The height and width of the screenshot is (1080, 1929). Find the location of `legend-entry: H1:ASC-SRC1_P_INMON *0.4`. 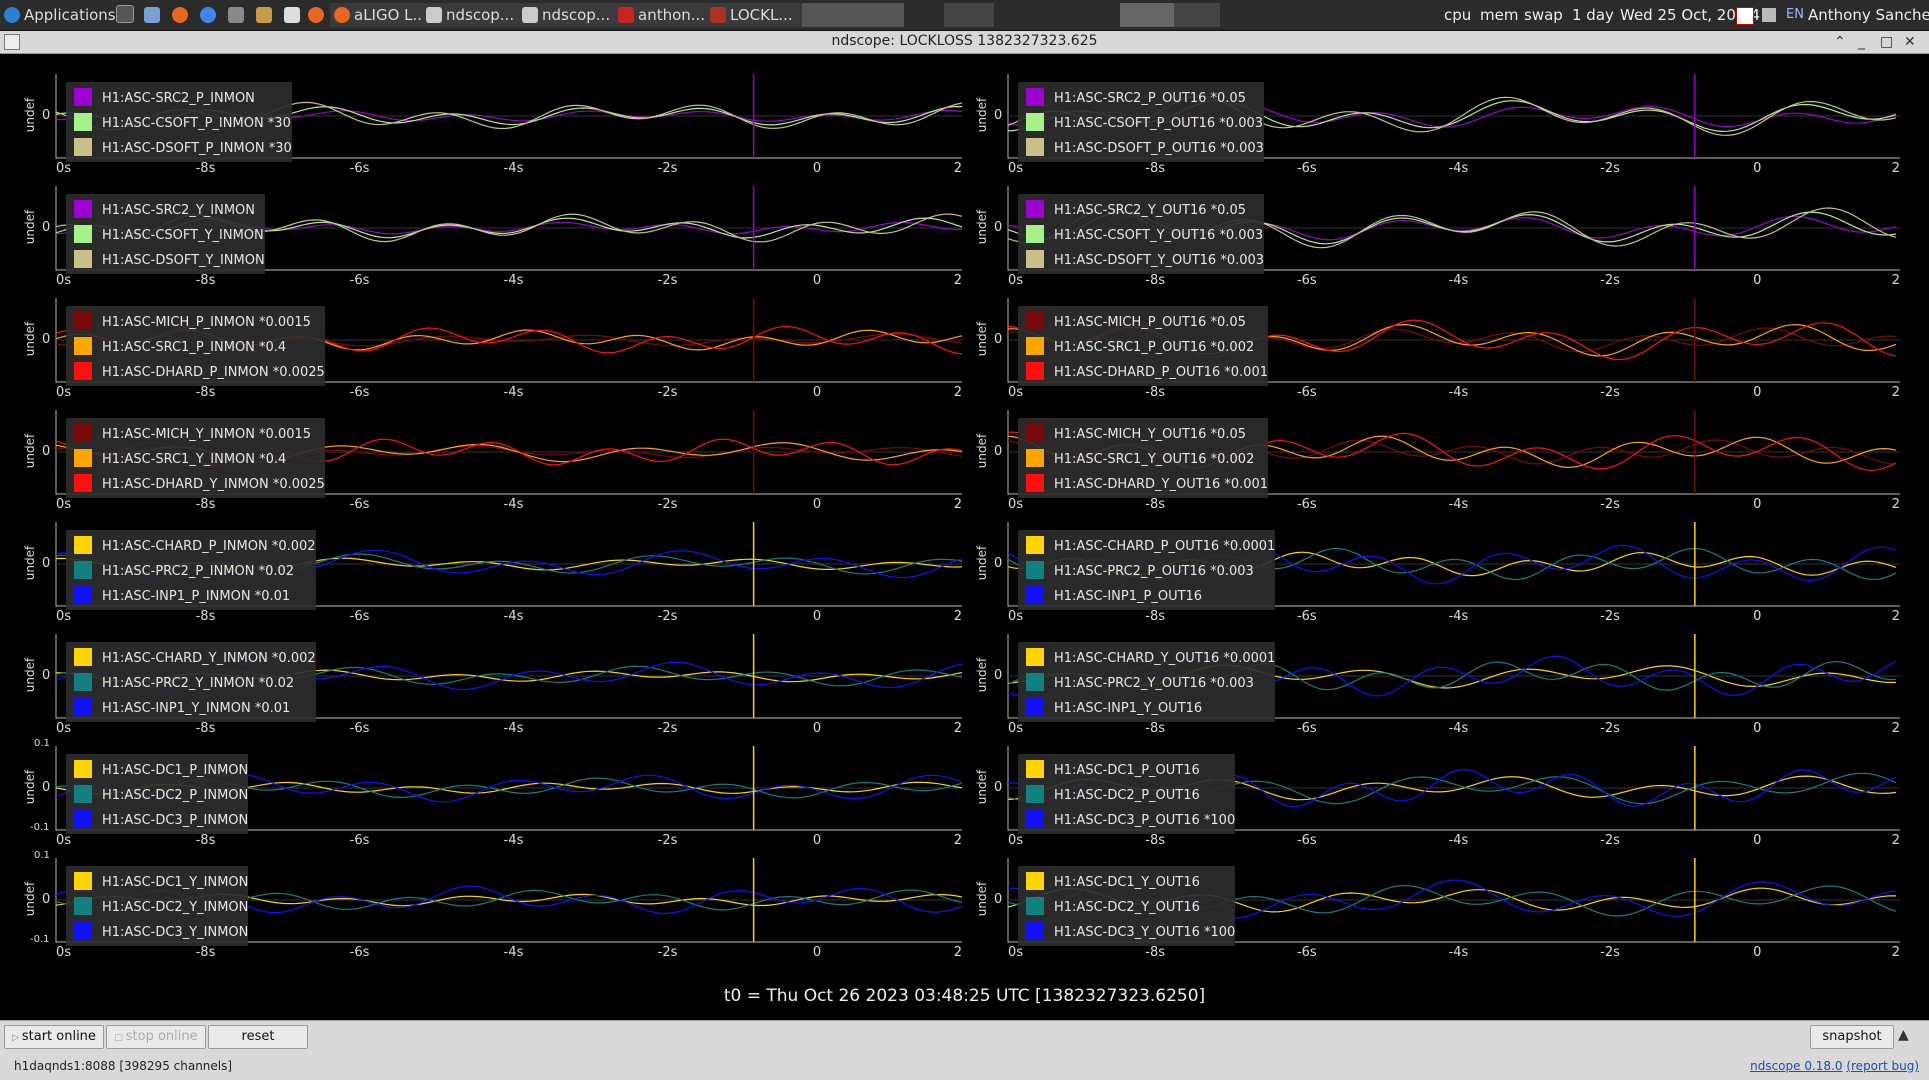

legend-entry: H1:ASC-SRC1_P_INMON *0.4 is located at coordinates (195, 347).